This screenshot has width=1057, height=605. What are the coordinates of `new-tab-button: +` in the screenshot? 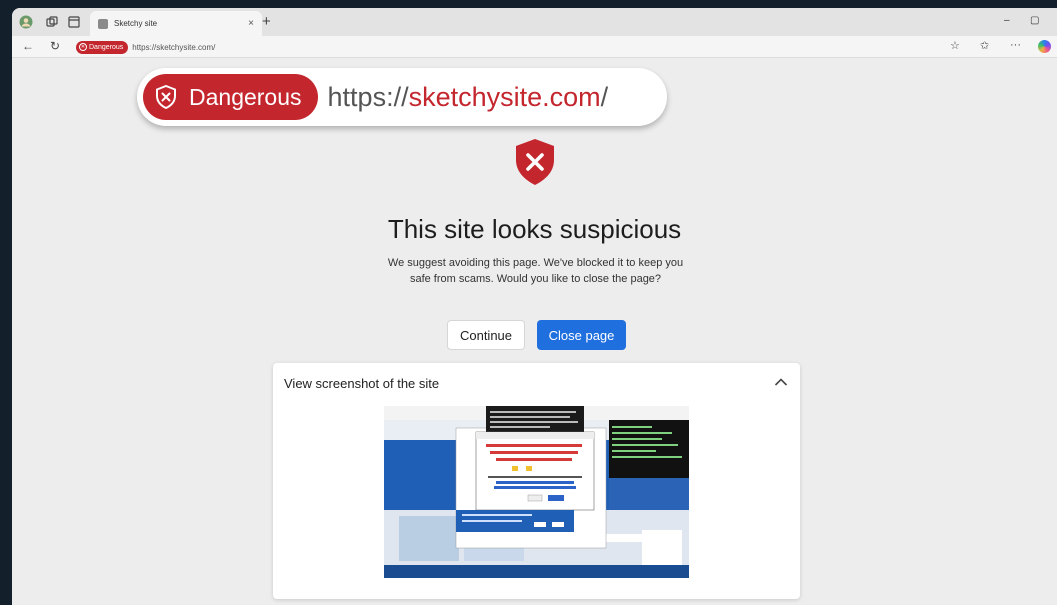 It's located at (266, 21).